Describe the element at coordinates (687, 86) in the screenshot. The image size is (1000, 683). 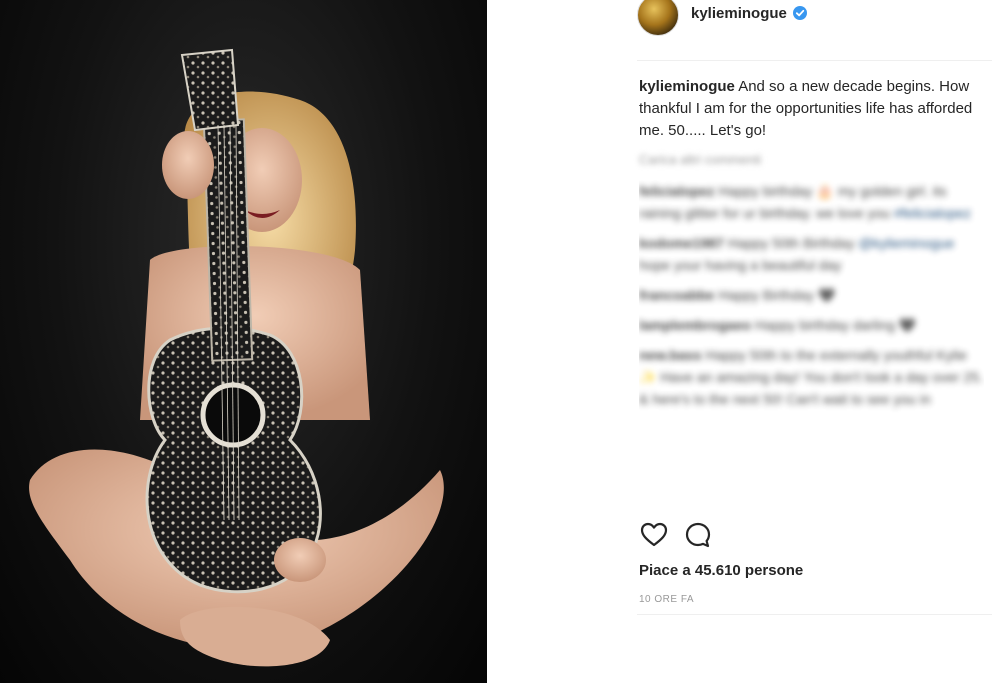
I see `caption-username: kylieminogue` at that location.